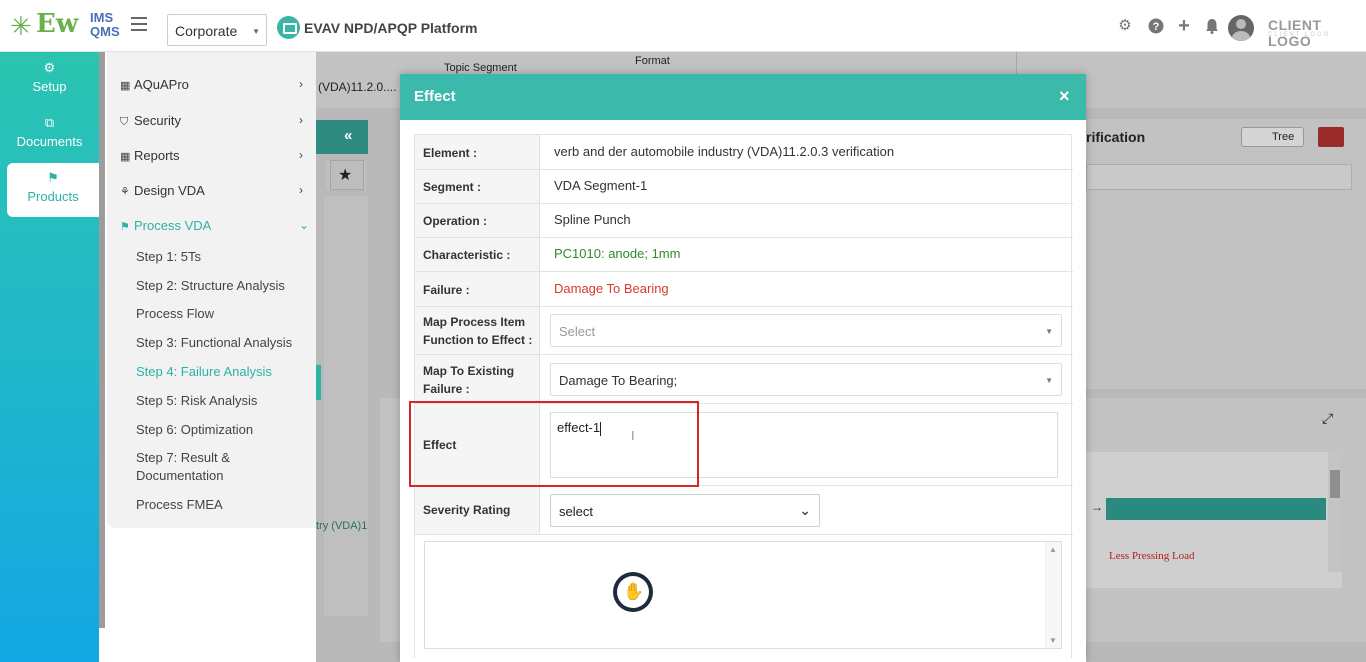  I want to click on copy-icon: ⧉, so click(49, 122).